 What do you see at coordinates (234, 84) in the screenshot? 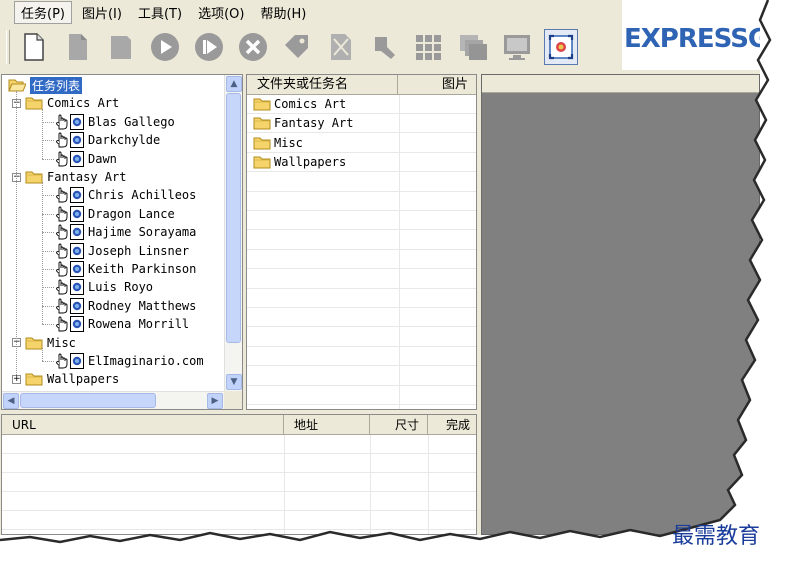
I see `scroll-up-button: ▲` at bounding box center [234, 84].